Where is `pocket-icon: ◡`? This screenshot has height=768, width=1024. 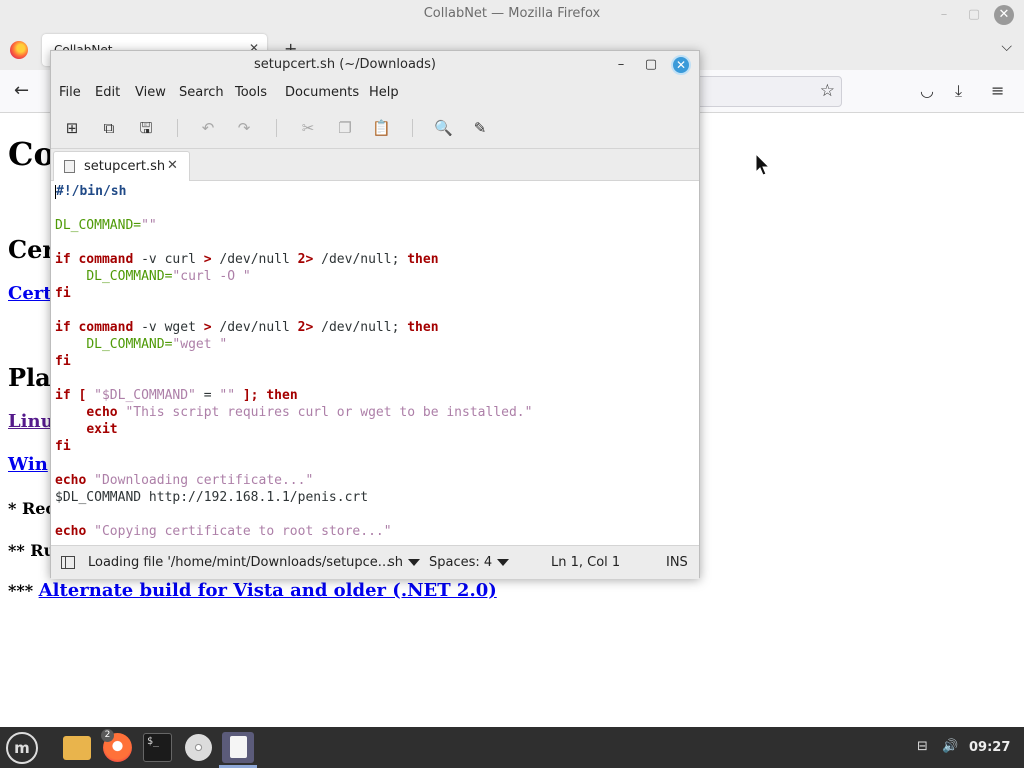 pocket-icon: ◡ is located at coordinates (927, 90).